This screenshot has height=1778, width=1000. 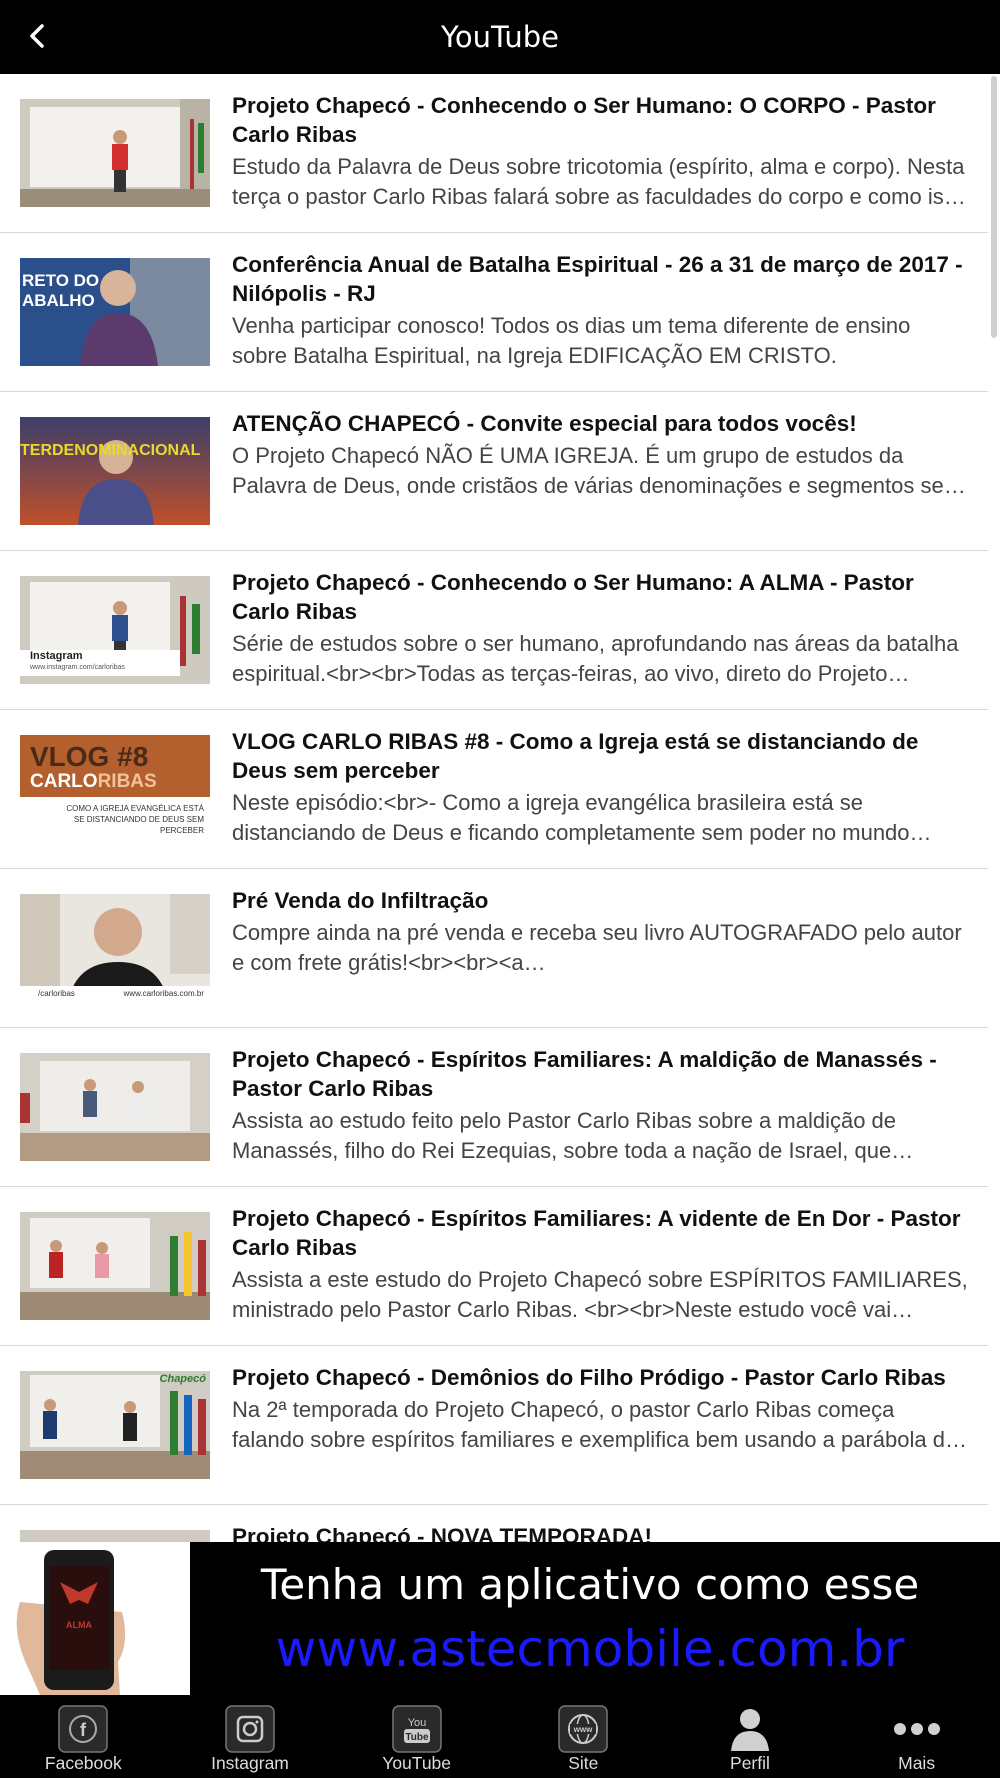 What do you see at coordinates (417, 1763) in the screenshot?
I see `tab-label: YouTube` at bounding box center [417, 1763].